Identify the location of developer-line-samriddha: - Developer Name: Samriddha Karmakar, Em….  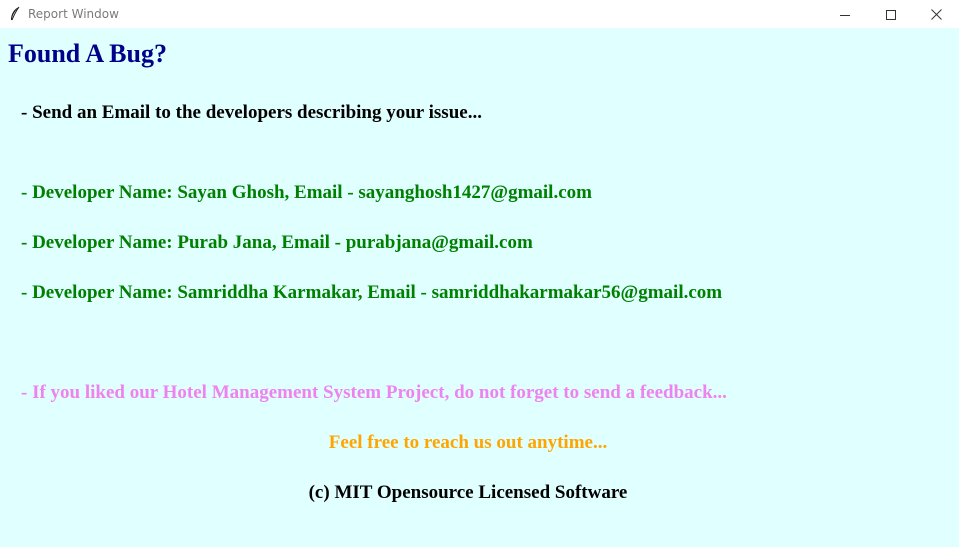
(372, 292).